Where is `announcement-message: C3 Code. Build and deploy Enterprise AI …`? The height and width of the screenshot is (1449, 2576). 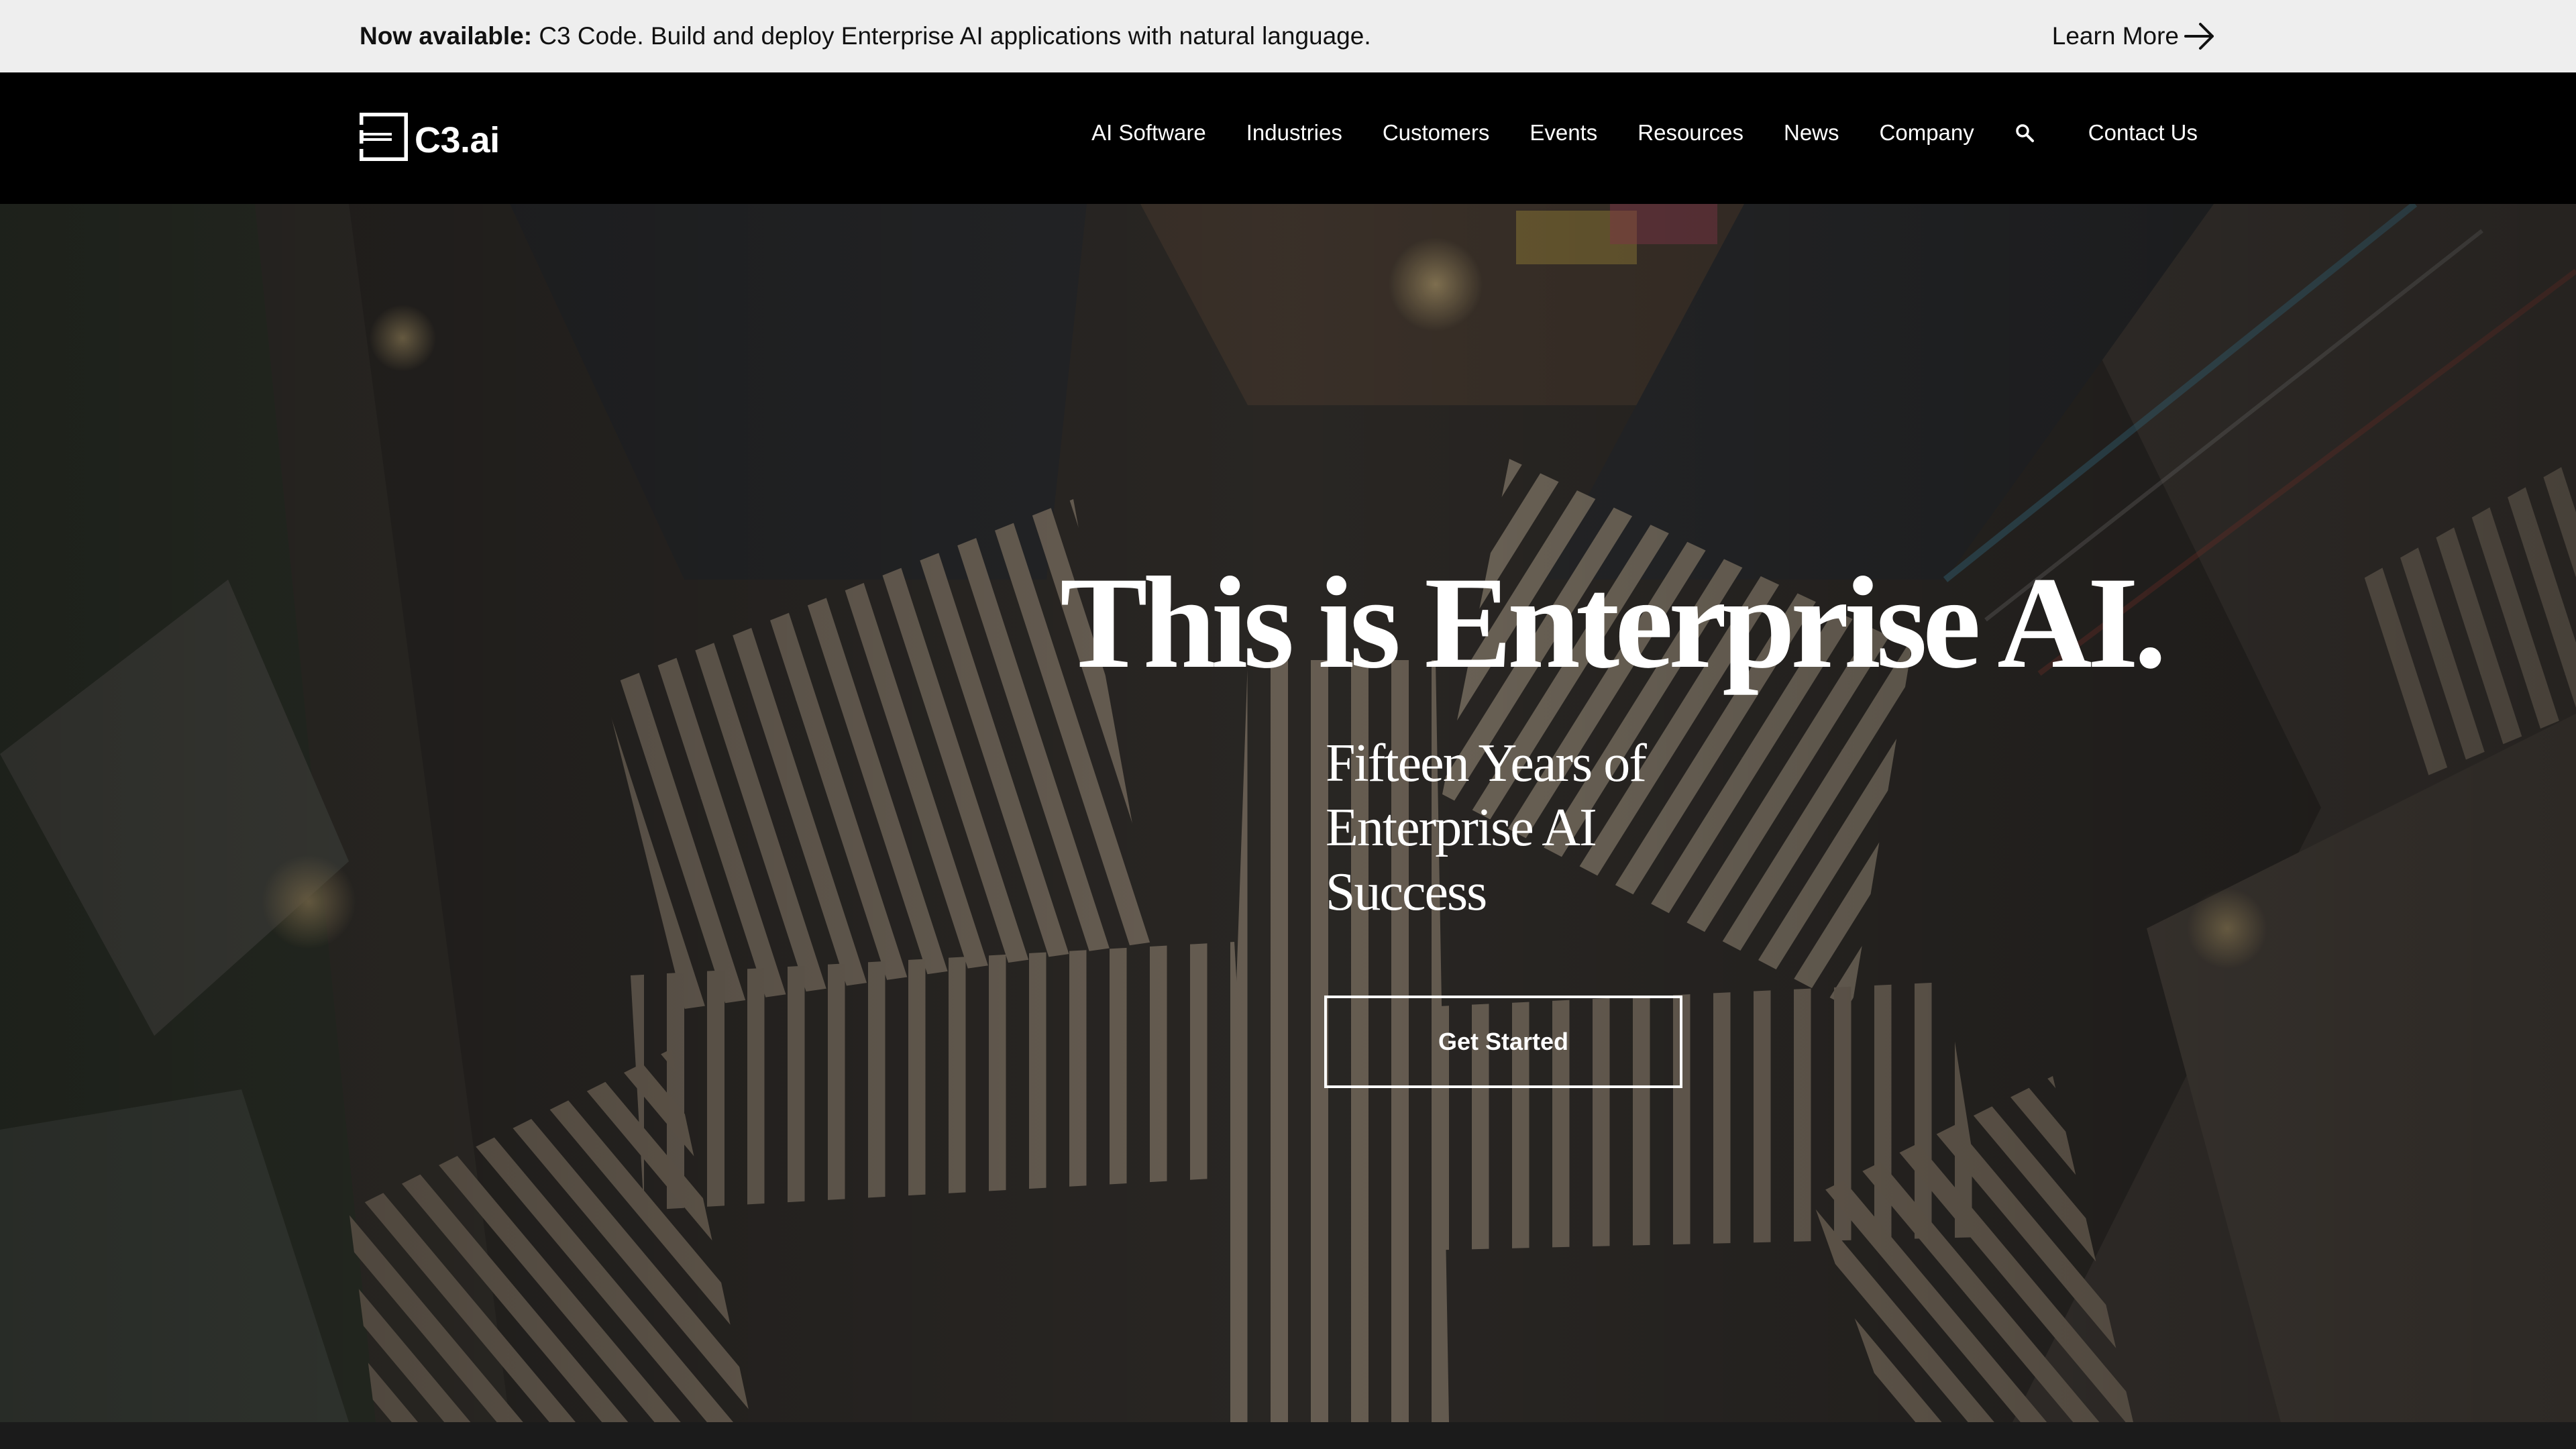 announcement-message: C3 Code. Build and deploy Enterprise AI … is located at coordinates (955, 36).